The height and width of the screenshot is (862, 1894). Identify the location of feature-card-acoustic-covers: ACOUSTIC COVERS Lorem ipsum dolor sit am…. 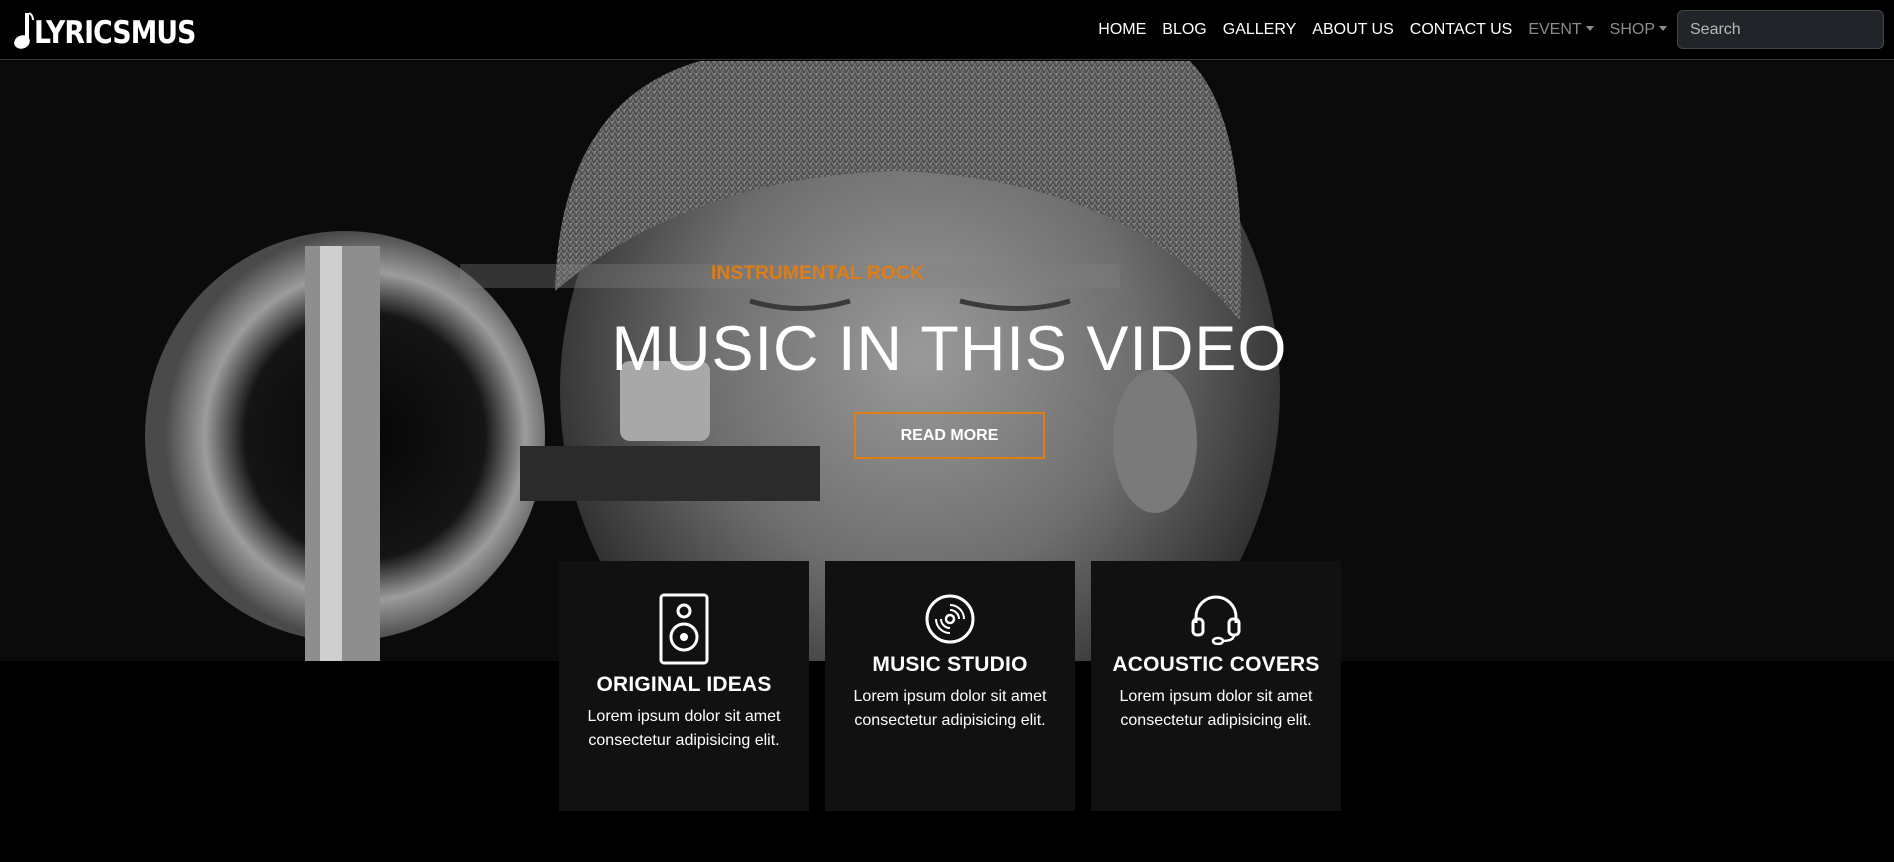
(1216, 686).